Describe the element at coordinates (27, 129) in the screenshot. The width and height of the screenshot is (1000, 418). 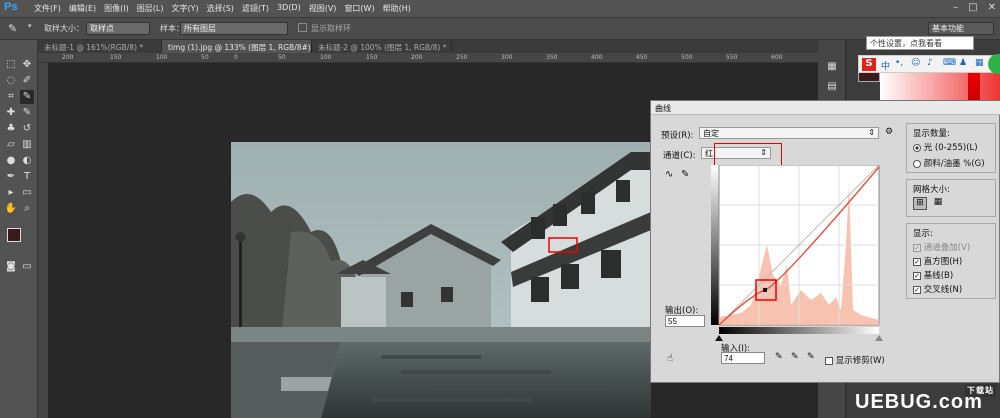
I see `history-brush-icon: ↺` at that location.